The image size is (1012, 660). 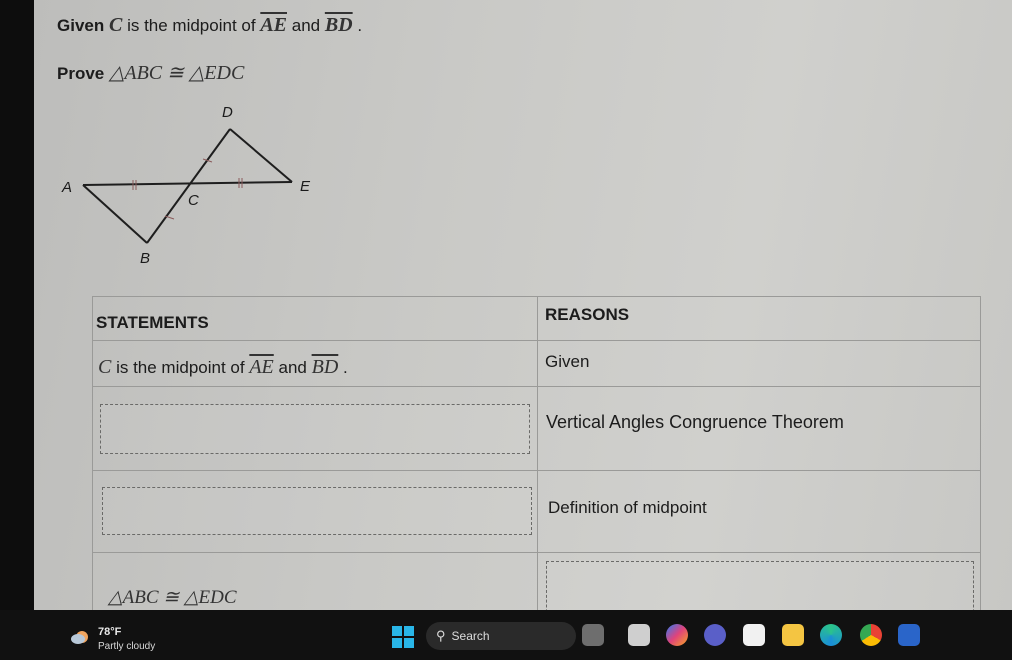 I want to click on widgets-icon, so click(x=593, y=635).